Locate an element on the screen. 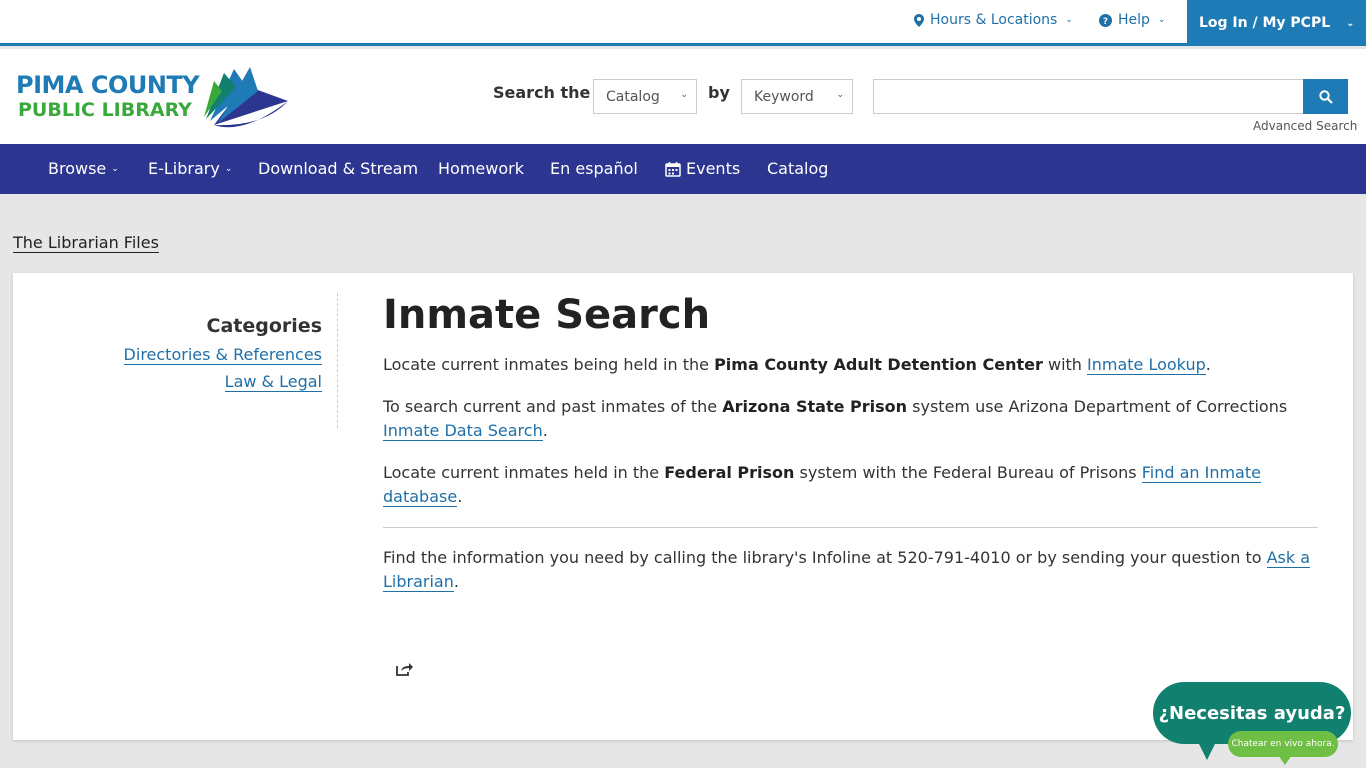 The width and height of the screenshot is (1366, 768). bold-text: Arizona State Prison is located at coordinates (815, 406).